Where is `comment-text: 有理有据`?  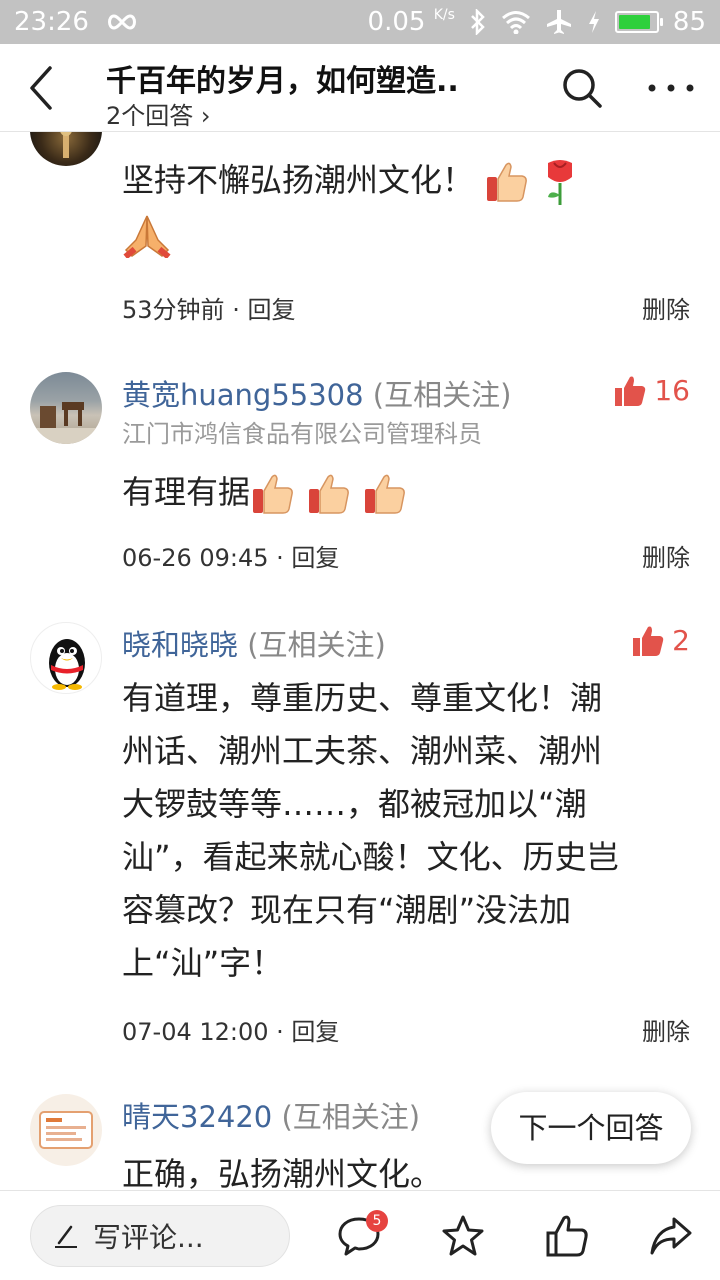 comment-text: 有理有据 is located at coordinates (402, 492).